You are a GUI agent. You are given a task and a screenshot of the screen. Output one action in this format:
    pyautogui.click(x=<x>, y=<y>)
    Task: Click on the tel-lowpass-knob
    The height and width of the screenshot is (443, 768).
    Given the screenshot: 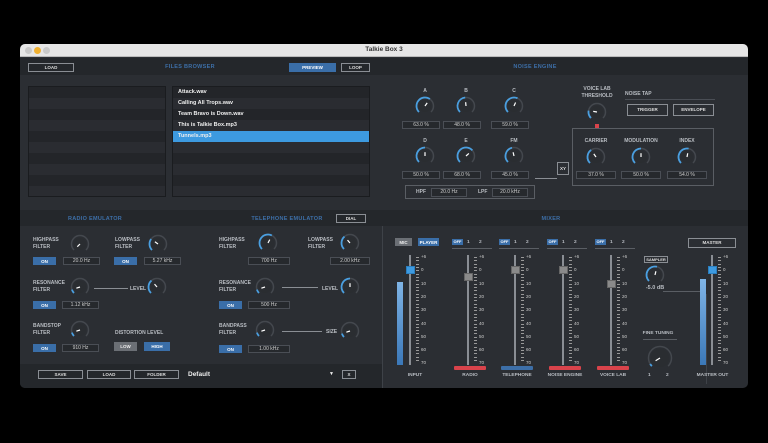 What is the action you would take?
    pyautogui.click(x=350, y=243)
    